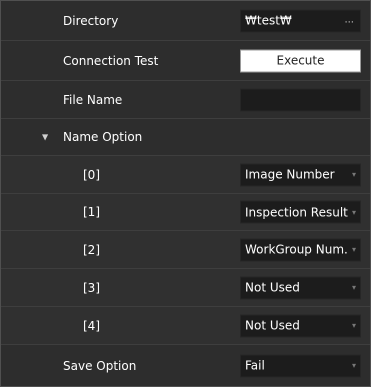  Describe the element at coordinates (185, 326) in the screenshot. I see `name-option-item-4: [4] Not Used ▾` at that location.